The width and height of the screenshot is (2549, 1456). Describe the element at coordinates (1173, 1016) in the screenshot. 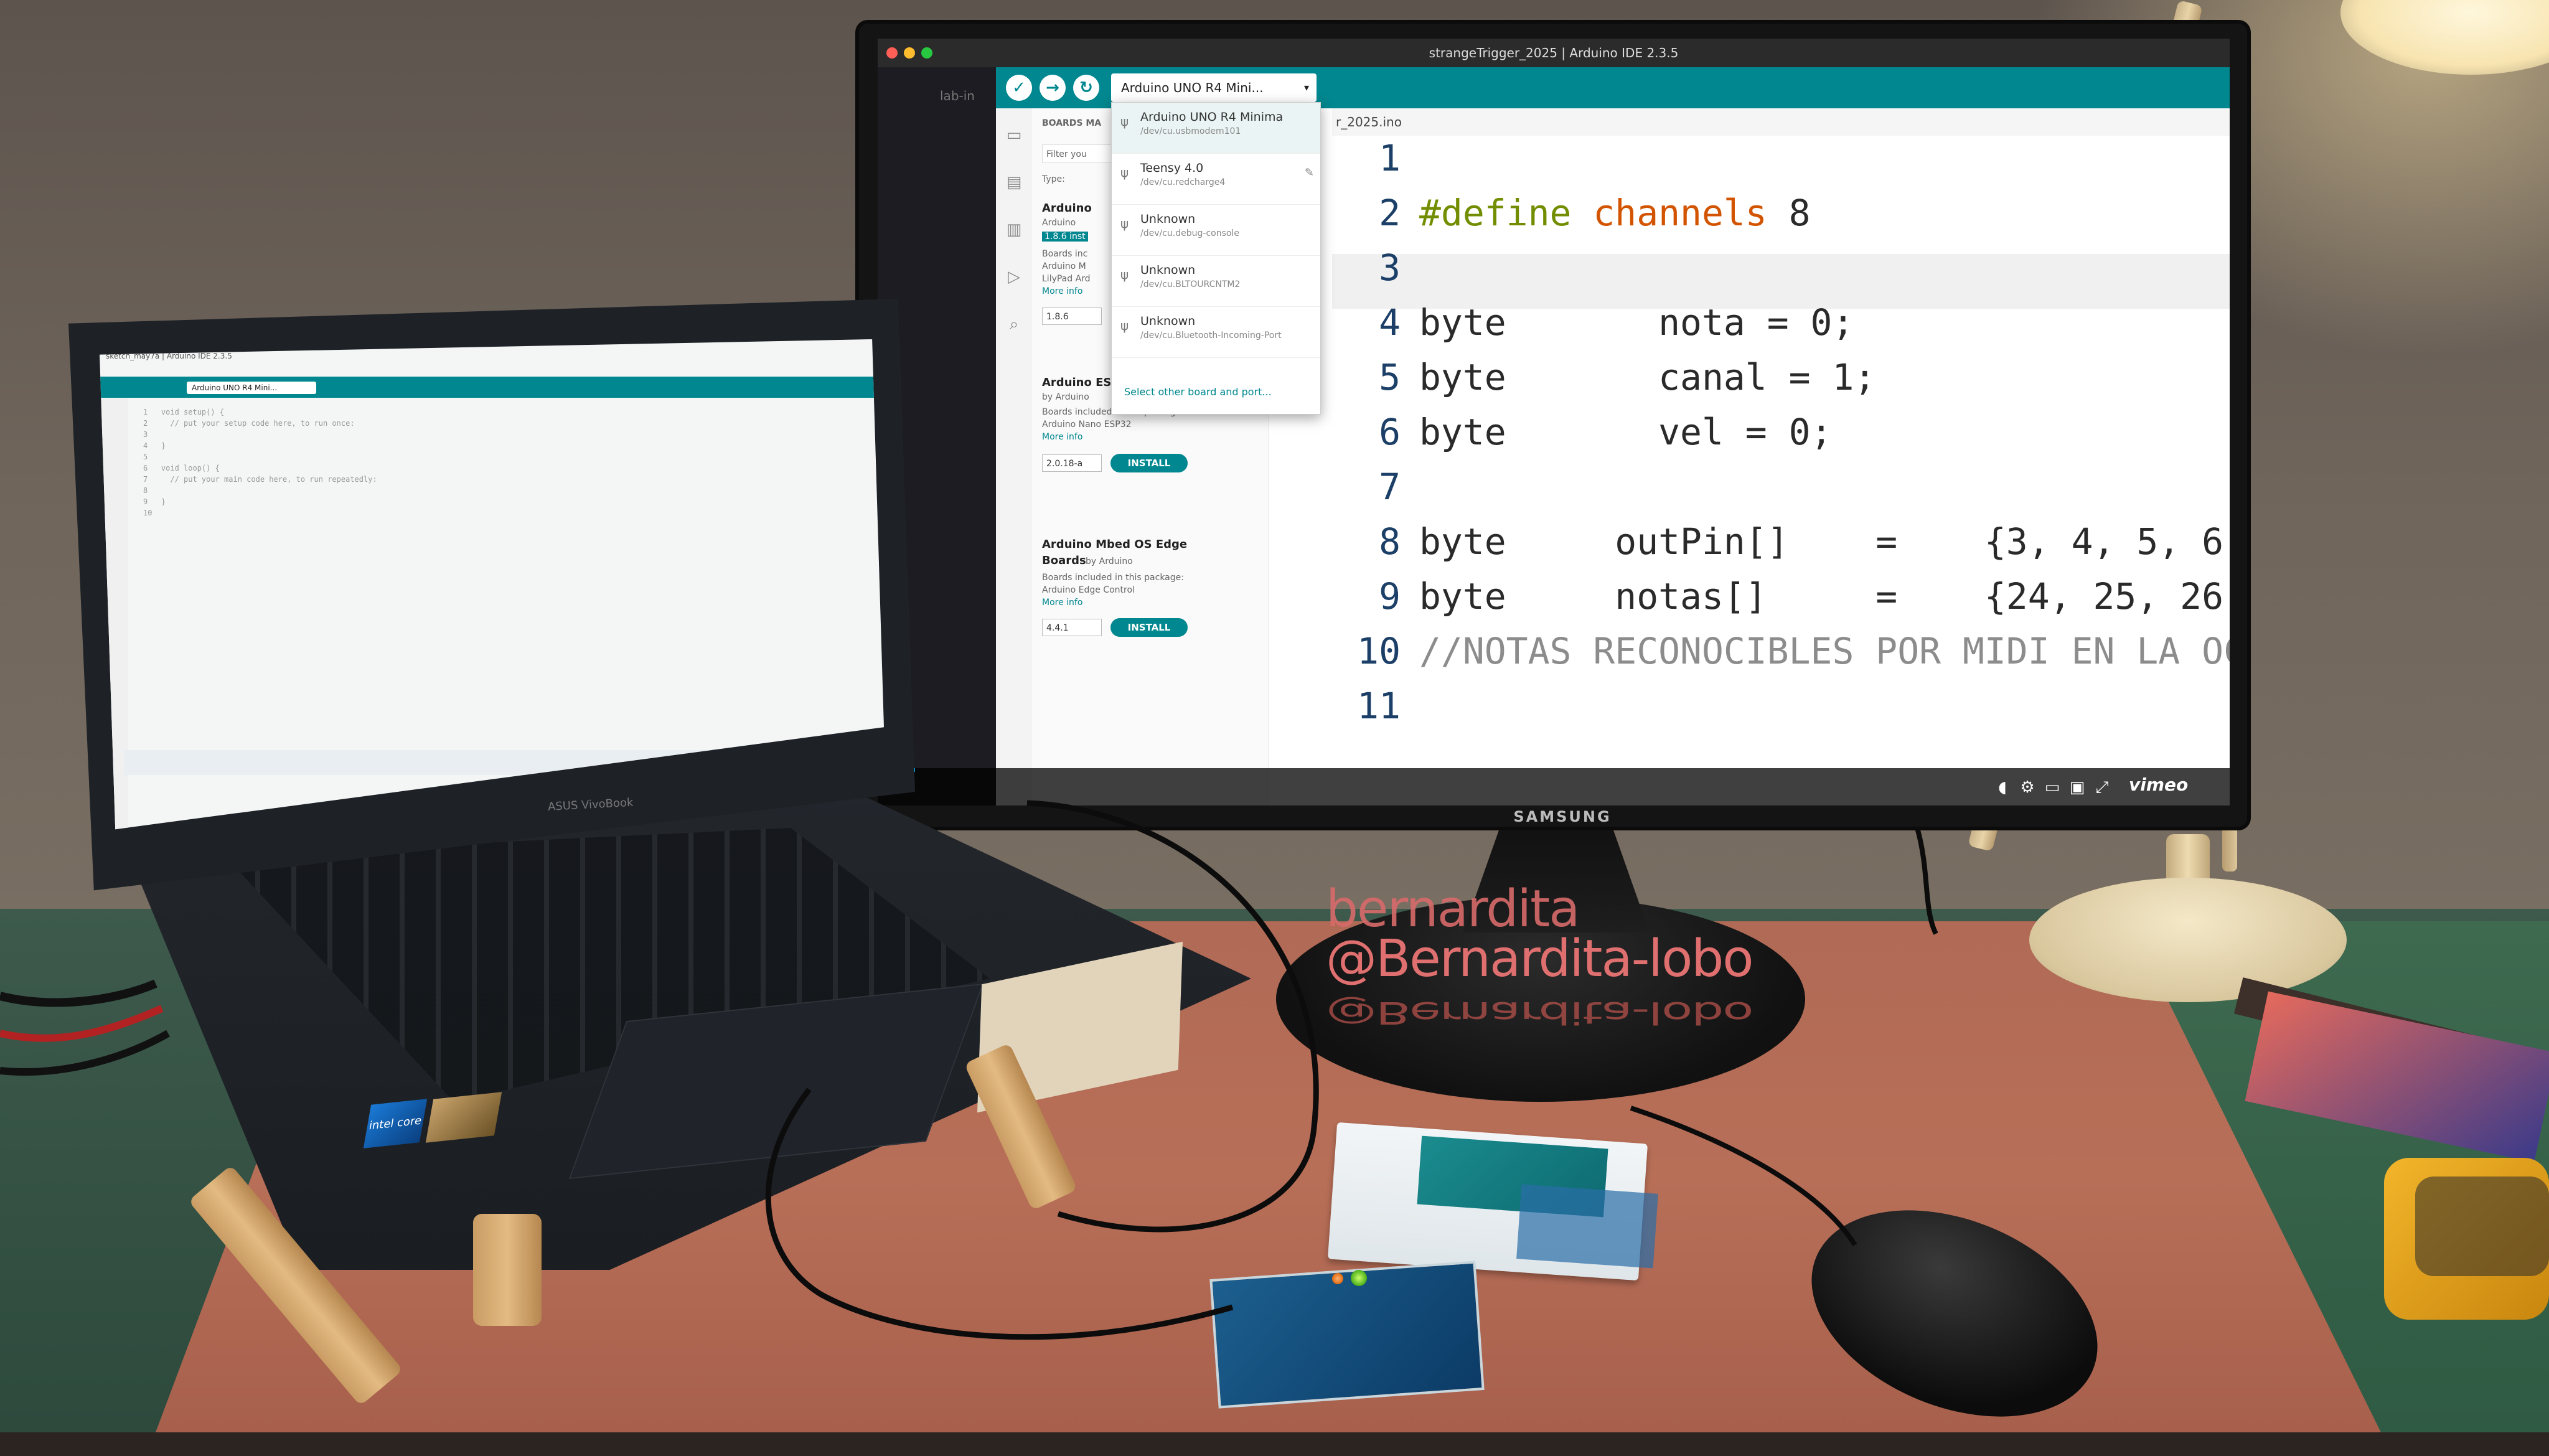

I see `usb-cable` at that location.